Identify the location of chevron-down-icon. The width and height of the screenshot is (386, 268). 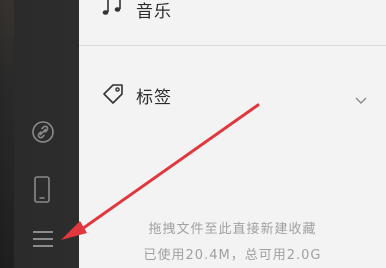
(361, 99).